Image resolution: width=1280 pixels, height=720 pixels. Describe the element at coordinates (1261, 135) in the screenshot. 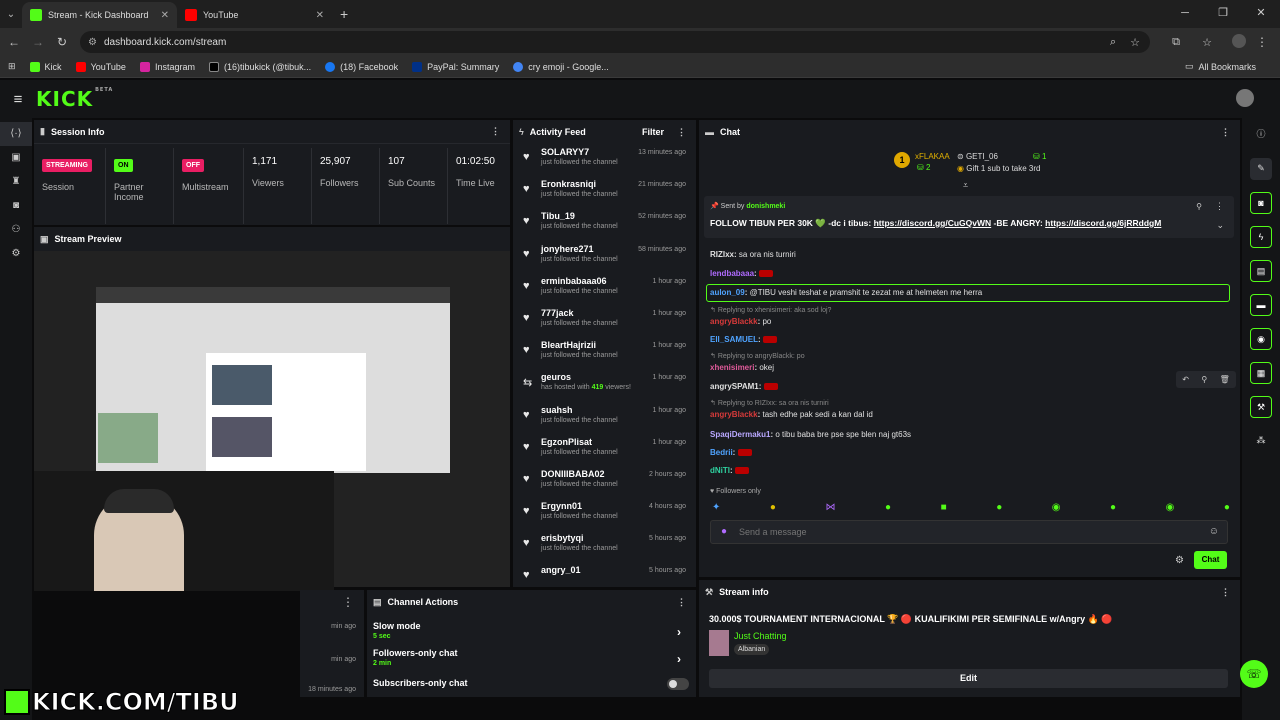

I see `info-icon: ⓘ` at that location.